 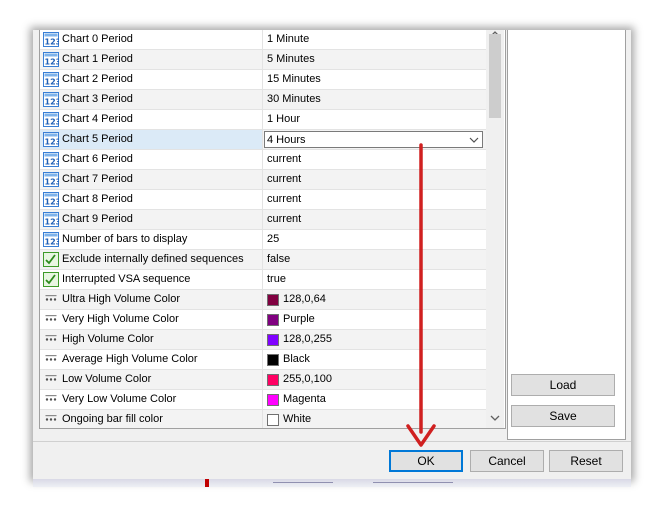 I want to click on property-row: 123Chart 7 Period current, so click(x=263, y=180).